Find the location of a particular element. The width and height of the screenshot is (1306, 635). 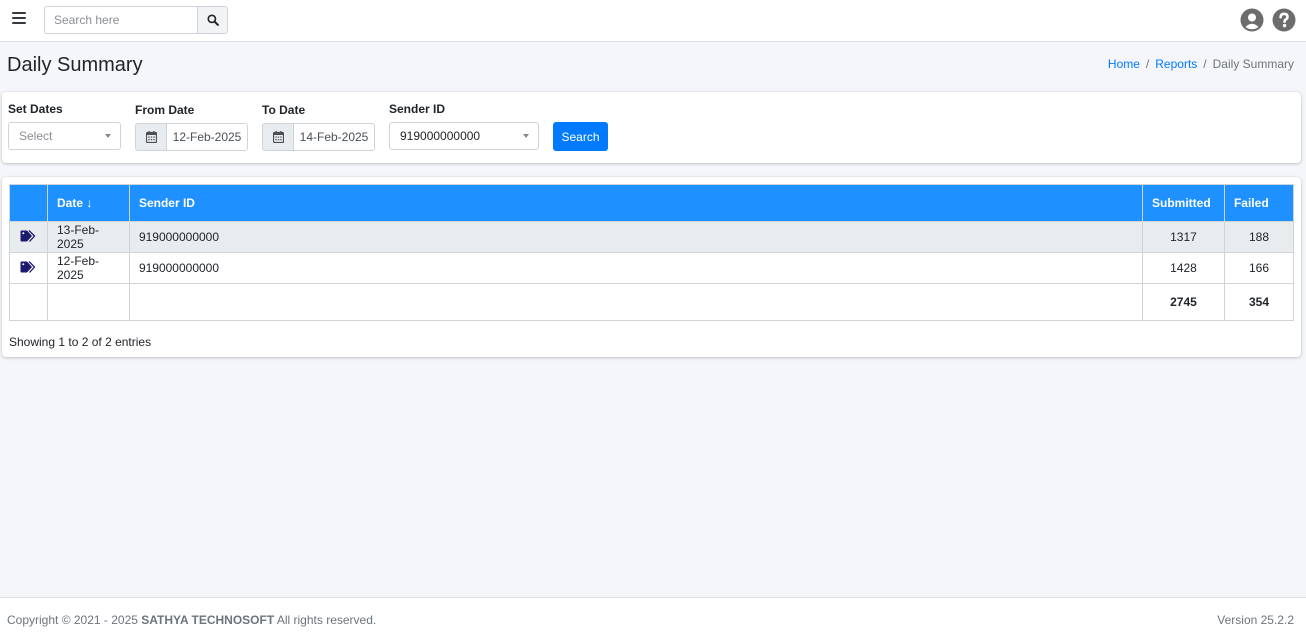

from-date-calendar-button is located at coordinates (150, 137).